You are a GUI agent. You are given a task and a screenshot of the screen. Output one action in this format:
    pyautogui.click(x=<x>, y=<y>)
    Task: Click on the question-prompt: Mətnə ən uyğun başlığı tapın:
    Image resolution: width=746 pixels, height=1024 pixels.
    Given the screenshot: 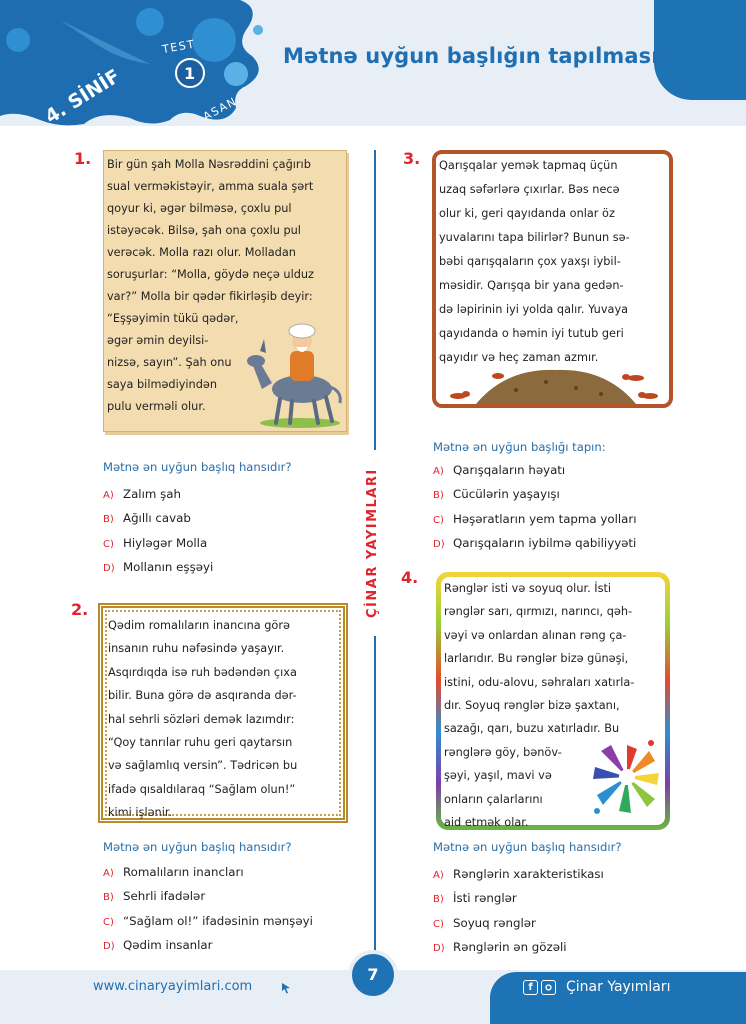 What is the action you would take?
    pyautogui.click(x=519, y=447)
    